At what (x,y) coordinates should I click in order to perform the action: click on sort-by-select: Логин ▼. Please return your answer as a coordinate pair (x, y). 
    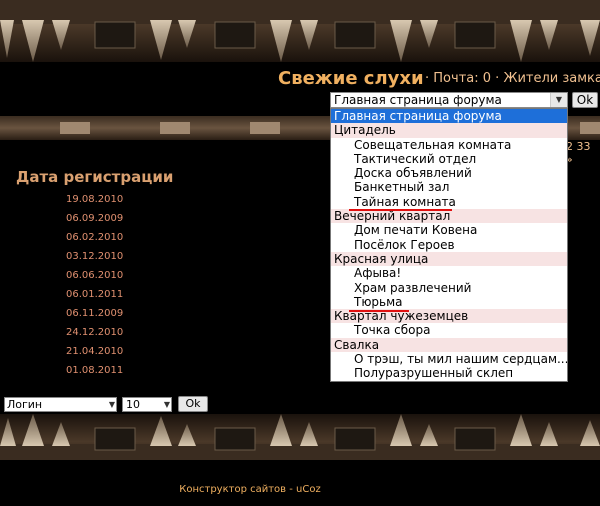
    Looking at the image, I should click on (60, 404).